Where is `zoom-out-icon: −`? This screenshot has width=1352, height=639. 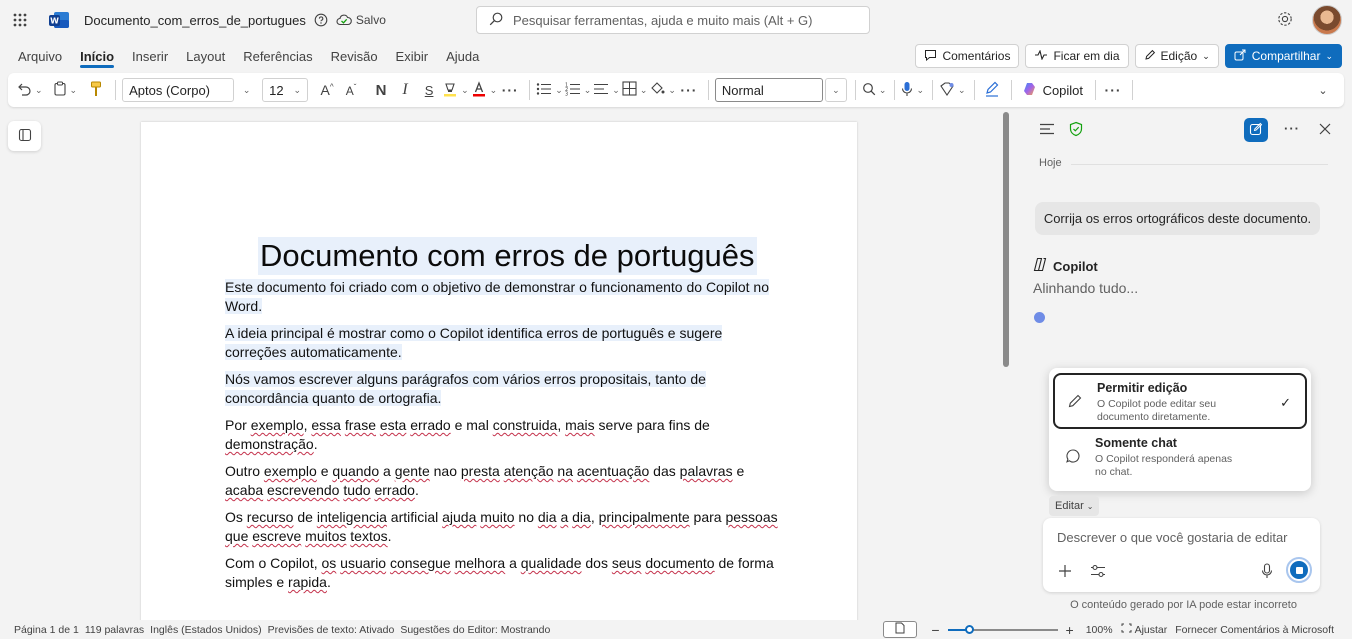 zoom-out-icon: − is located at coordinates (935, 630).